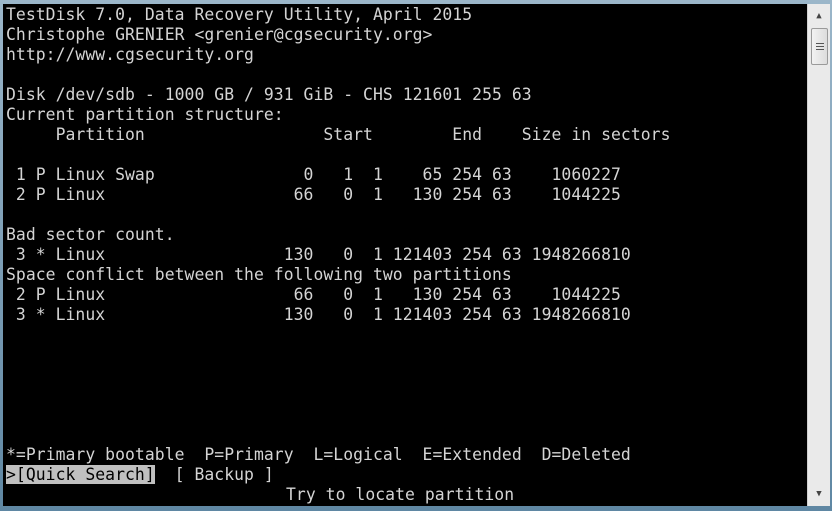 The width and height of the screenshot is (832, 511). Describe the element at coordinates (818, 255) in the screenshot. I see `vertical-scrollbar: ▲ ▼` at that location.